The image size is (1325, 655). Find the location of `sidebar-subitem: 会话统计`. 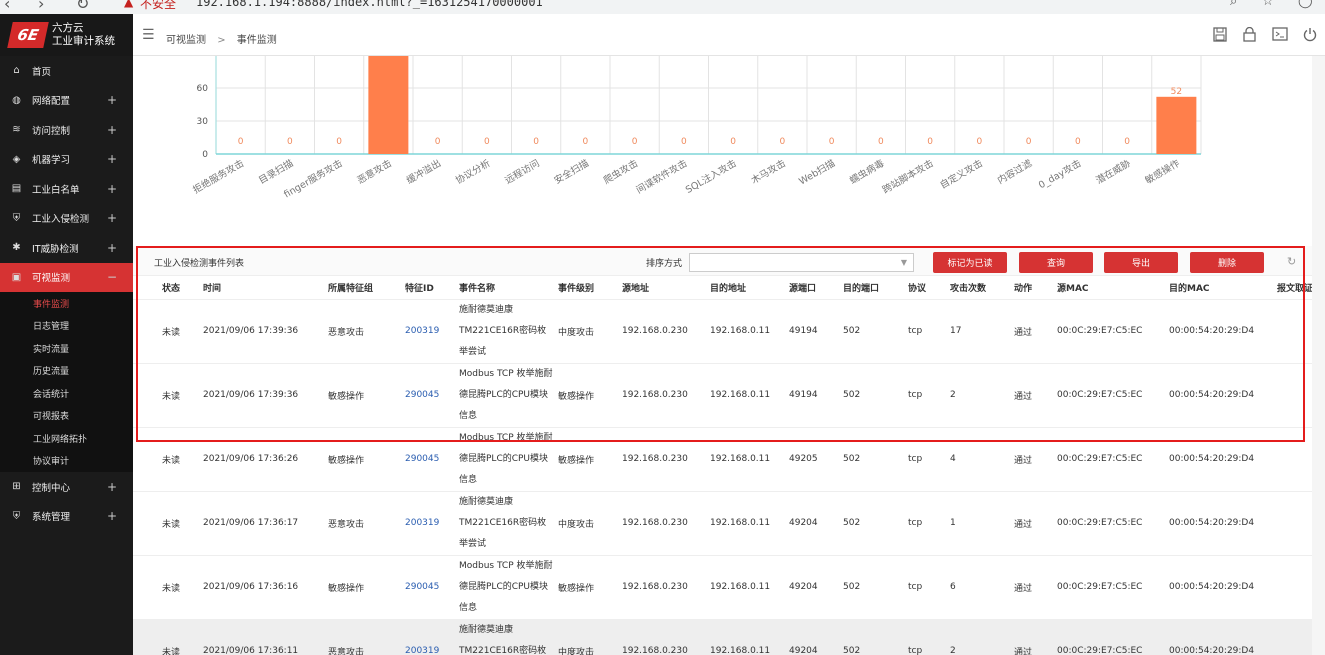

sidebar-subitem: 会话统计 is located at coordinates (66, 393).